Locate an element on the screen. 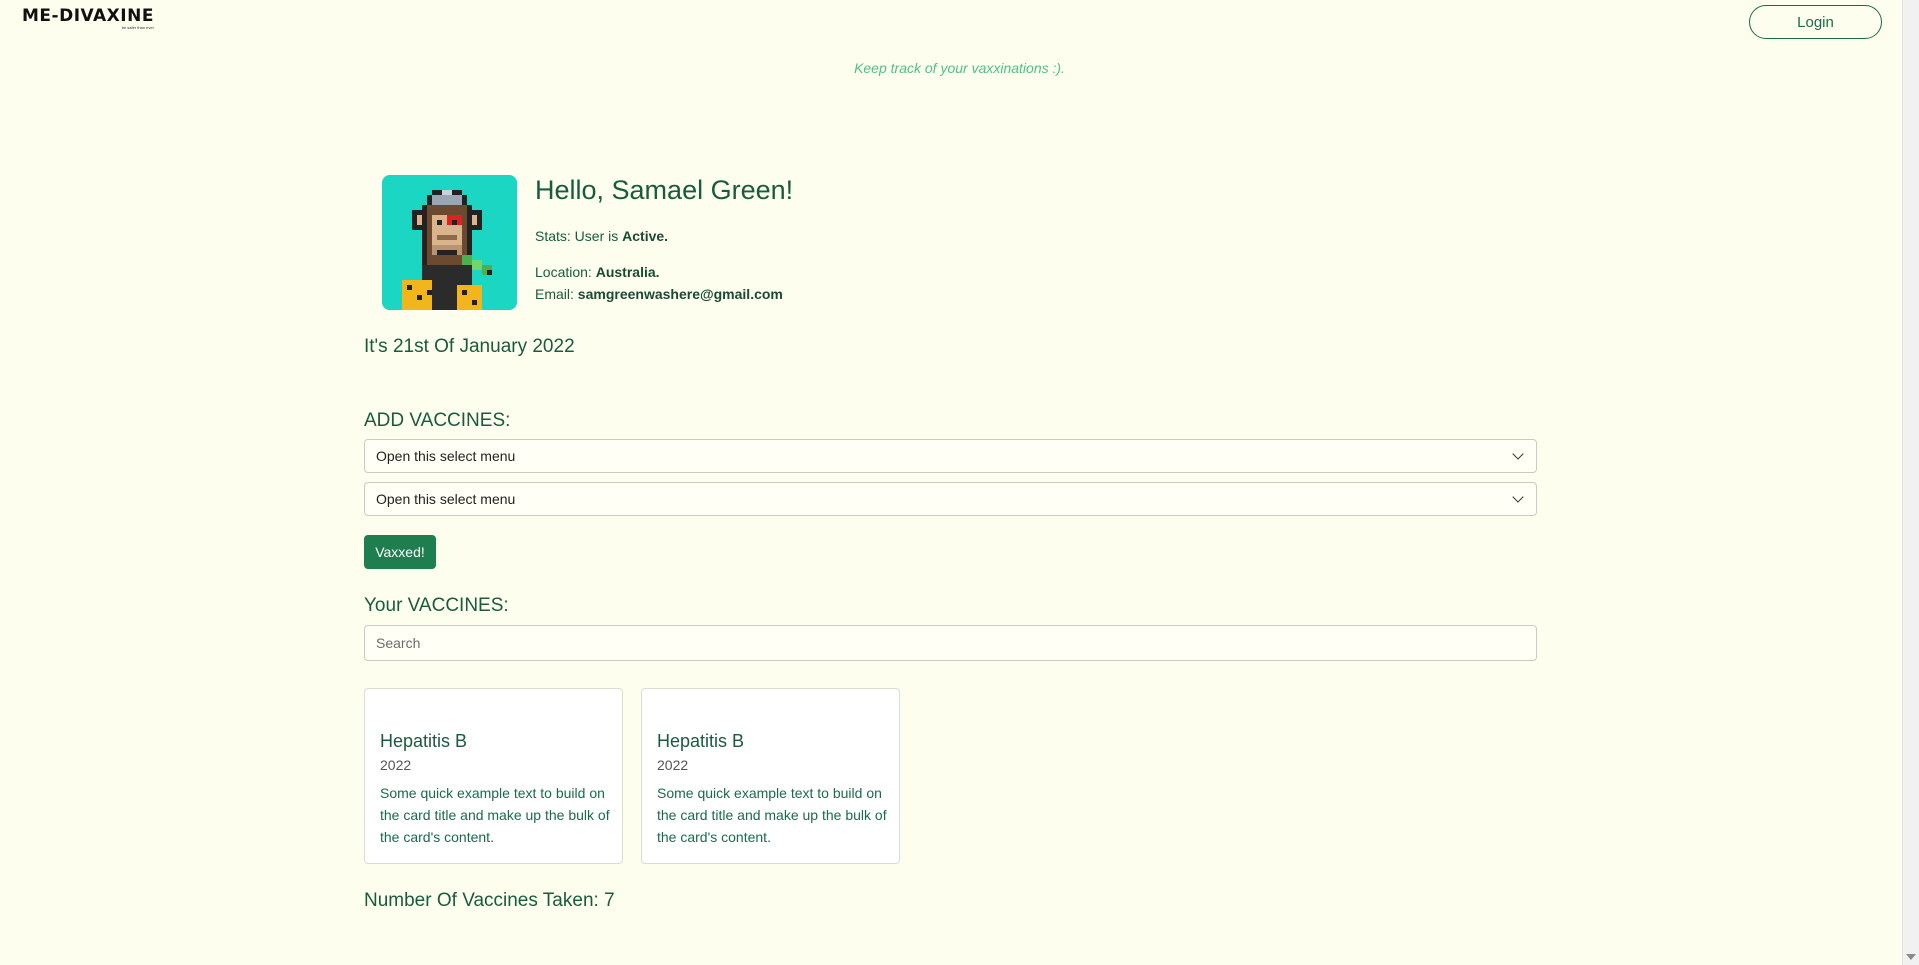 Image resolution: width=1919 pixels, height=965 pixels. add-vaccines-heading: ADD VACCINES: is located at coordinates (437, 420).